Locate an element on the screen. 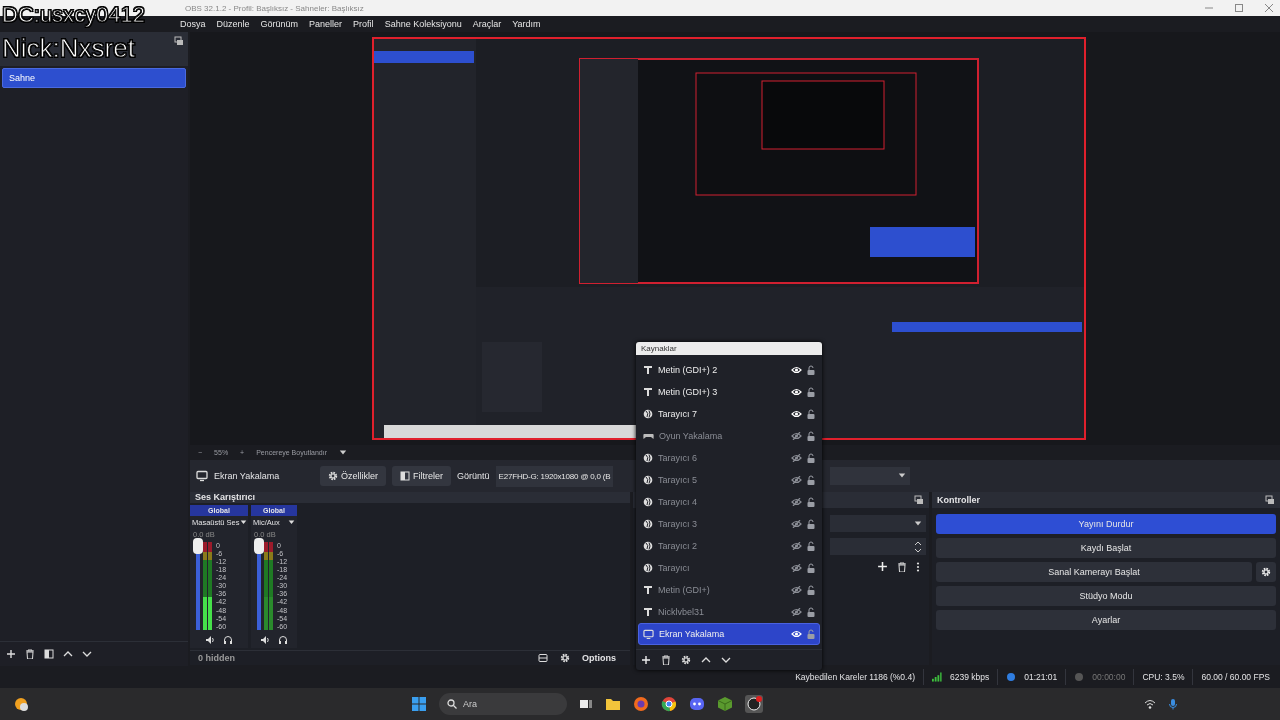  network-icon is located at coordinates (1150, 704).